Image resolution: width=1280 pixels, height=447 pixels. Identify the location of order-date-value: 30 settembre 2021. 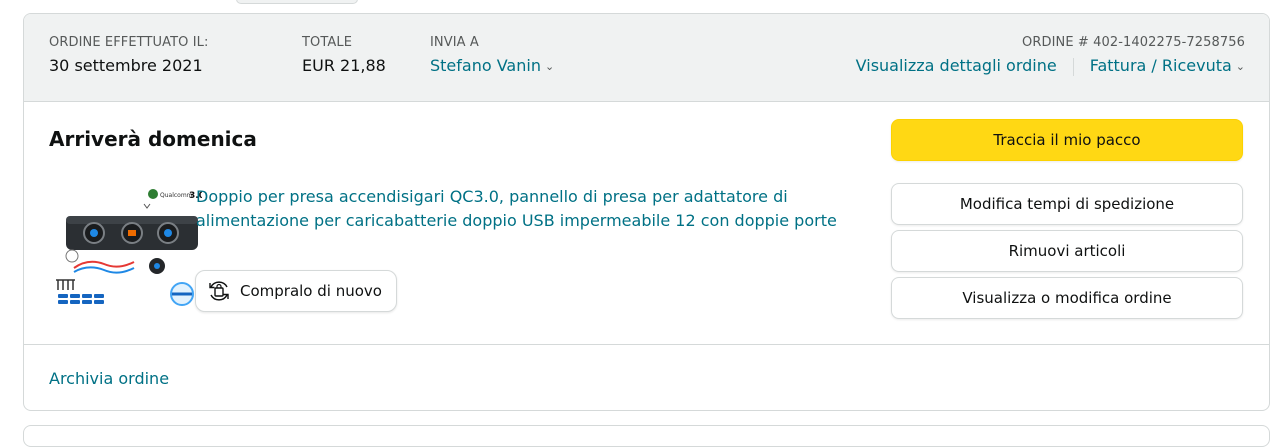
(126, 65).